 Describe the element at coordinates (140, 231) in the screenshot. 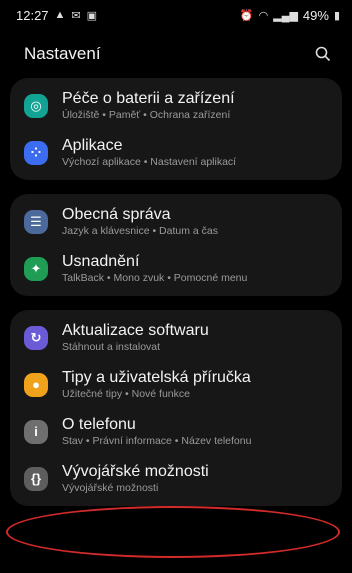

I see `item-subtitle: Jazyk a klávesnice • Datum a čas` at that location.